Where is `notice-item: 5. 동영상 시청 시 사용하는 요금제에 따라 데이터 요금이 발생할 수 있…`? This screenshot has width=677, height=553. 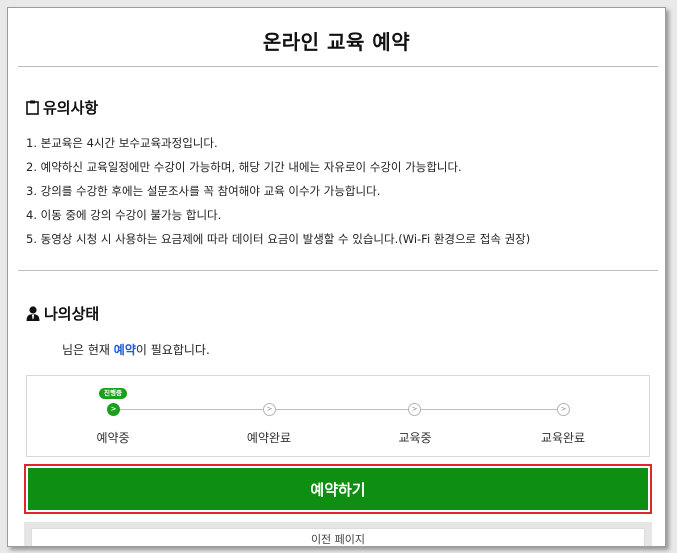 notice-item: 5. 동영상 시청 시 사용하는 요금제에 따라 데이터 요금이 발생할 수 있… is located at coordinates (278, 239).